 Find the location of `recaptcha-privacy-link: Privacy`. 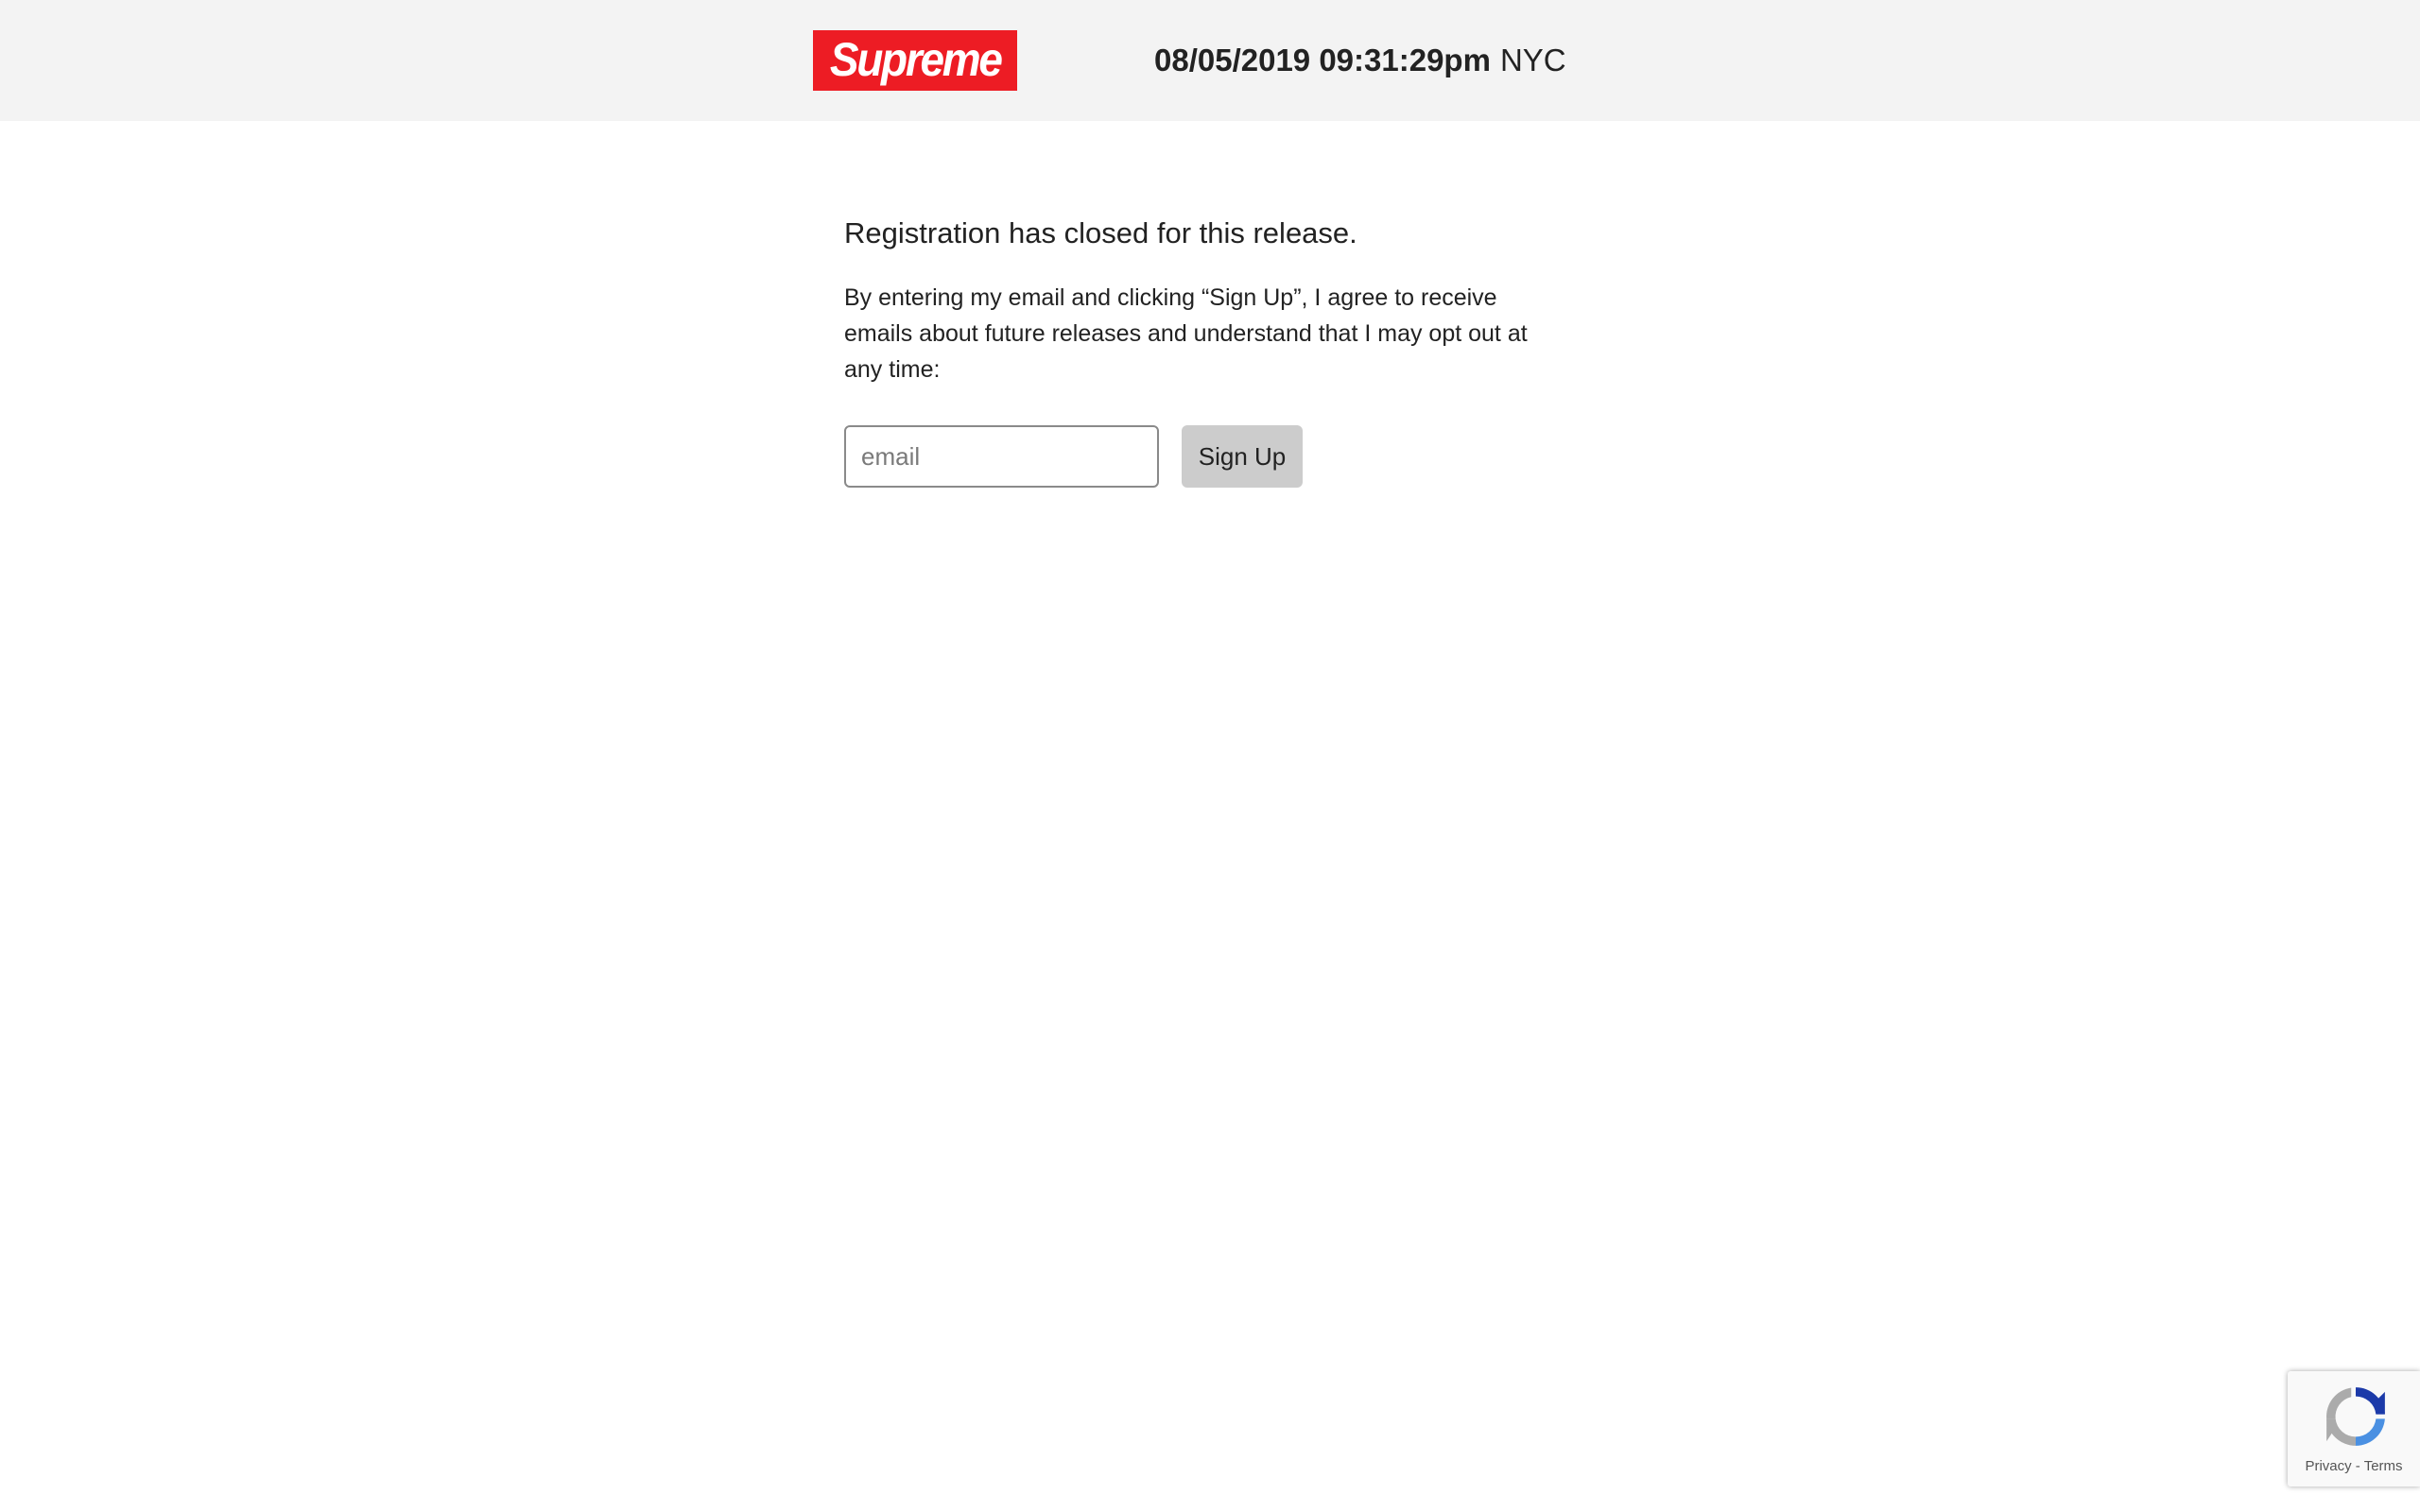

recaptcha-privacy-link: Privacy is located at coordinates (2328, 1466).